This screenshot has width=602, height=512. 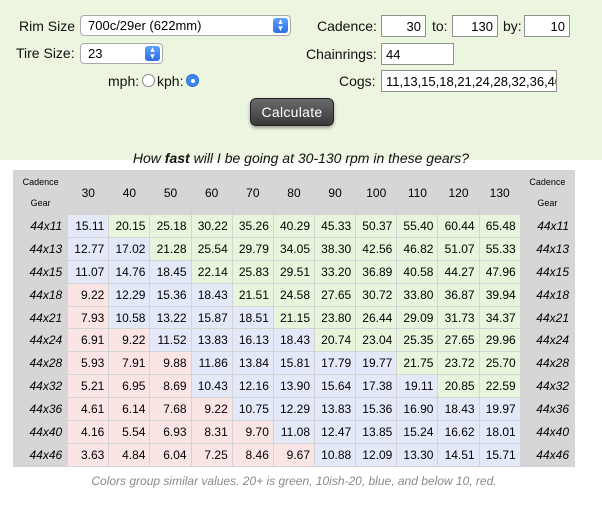 What do you see at coordinates (252, 454) in the screenshot?
I see `speed-cell: 8.46` at bounding box center [252, 454].